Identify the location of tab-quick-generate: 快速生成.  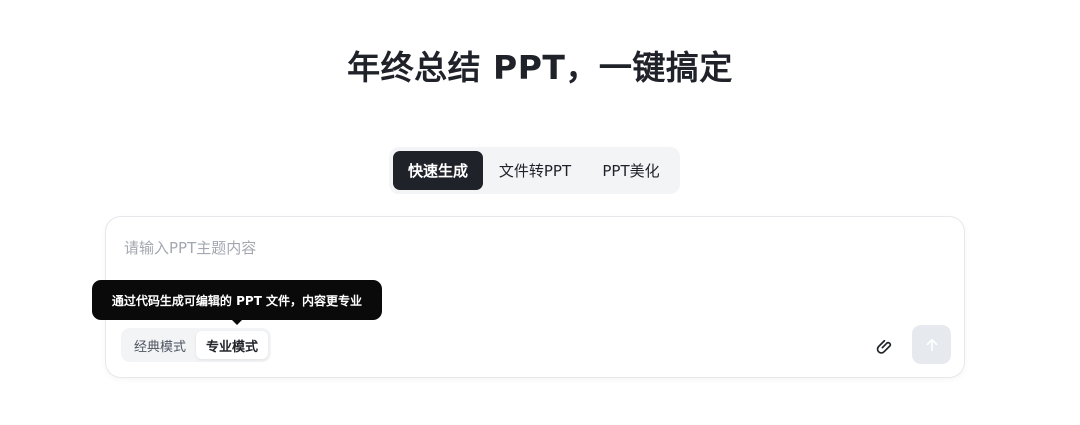
(438, 170).